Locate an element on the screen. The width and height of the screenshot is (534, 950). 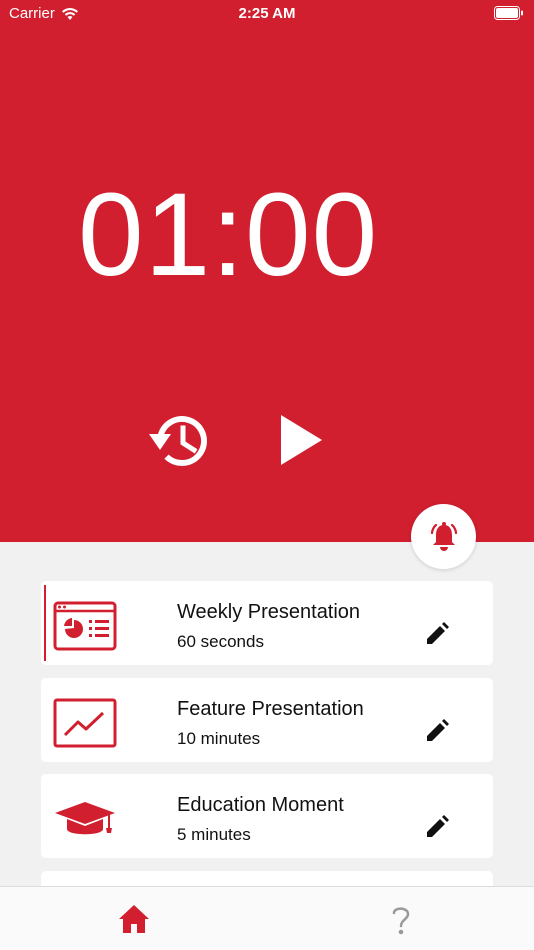
tab-help is located at coordinates (401, 920).